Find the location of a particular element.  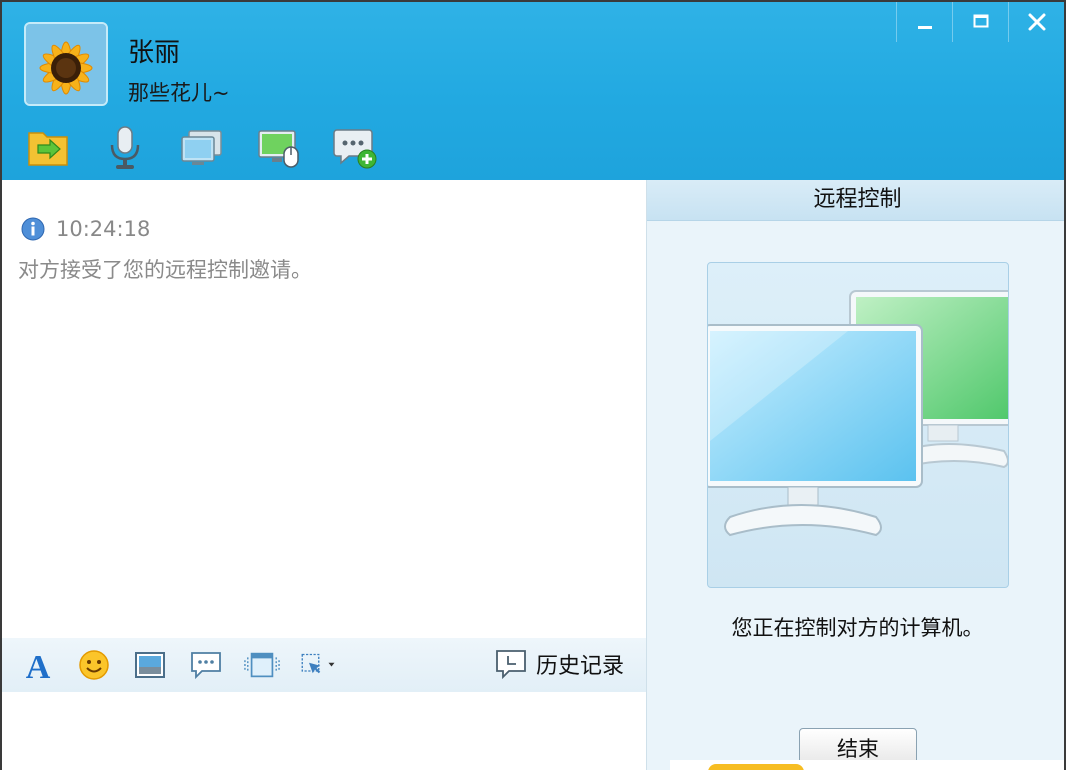

maximize-button is located at coordinates (980, 22).